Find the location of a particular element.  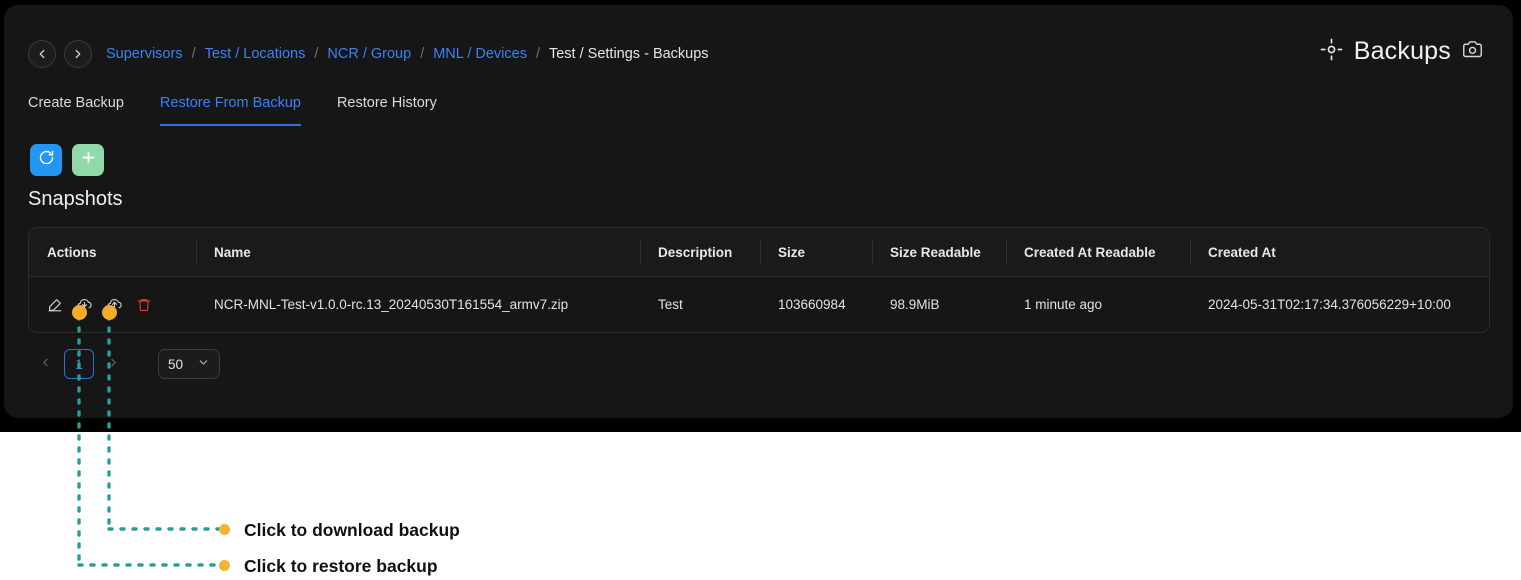

column-header-name: Name is located at coordinates (418, 252).